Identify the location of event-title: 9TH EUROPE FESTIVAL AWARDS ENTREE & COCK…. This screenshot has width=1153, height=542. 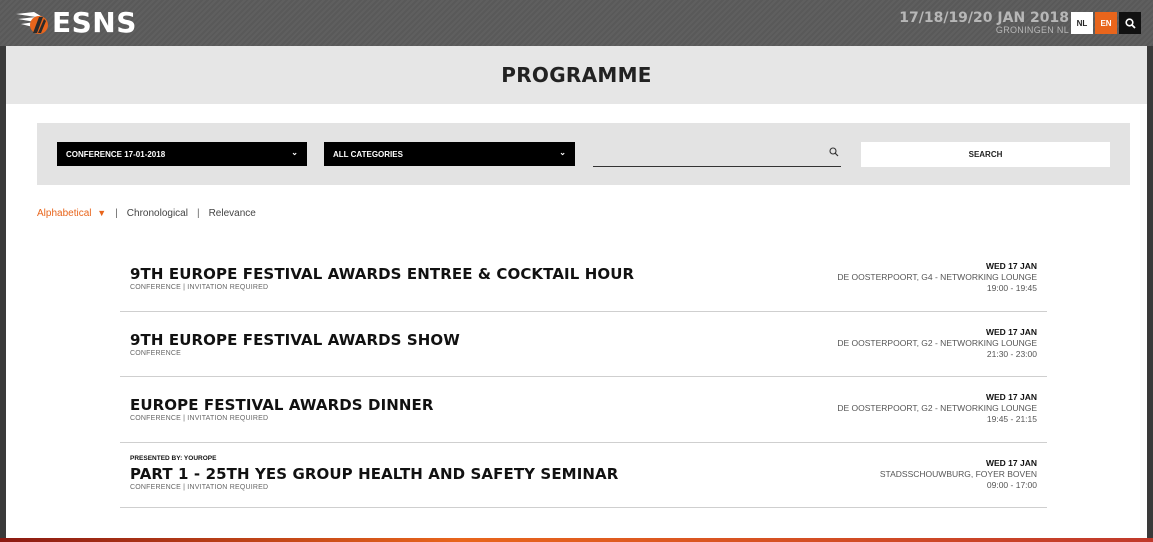
(382, 274).